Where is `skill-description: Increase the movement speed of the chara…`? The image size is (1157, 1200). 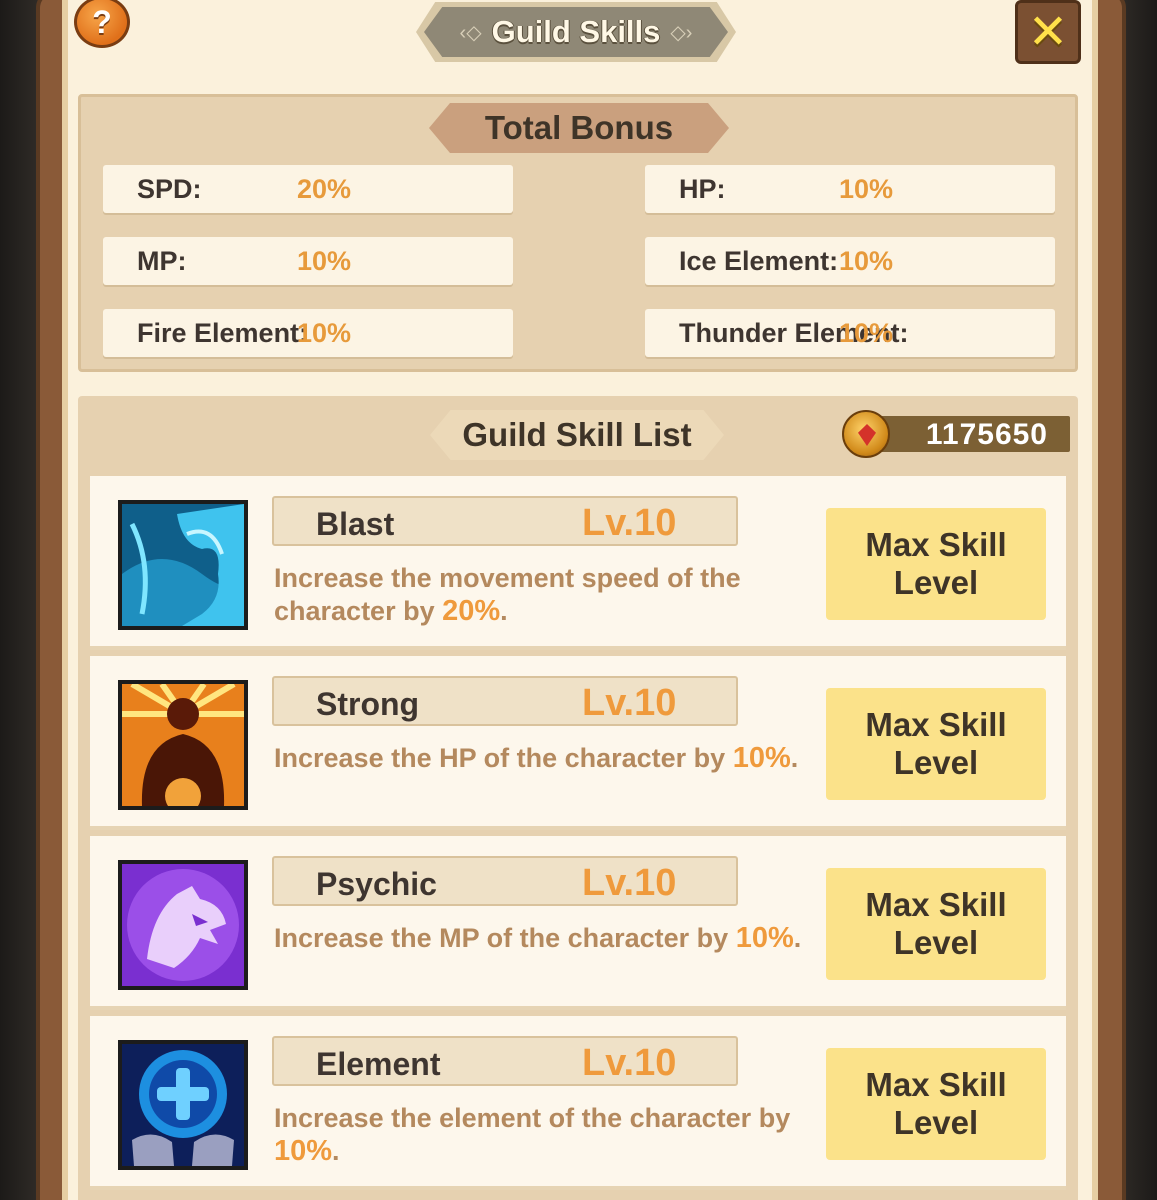 skill-description: Increase the movement speed of the chara… is located at coordinates (507, 595).